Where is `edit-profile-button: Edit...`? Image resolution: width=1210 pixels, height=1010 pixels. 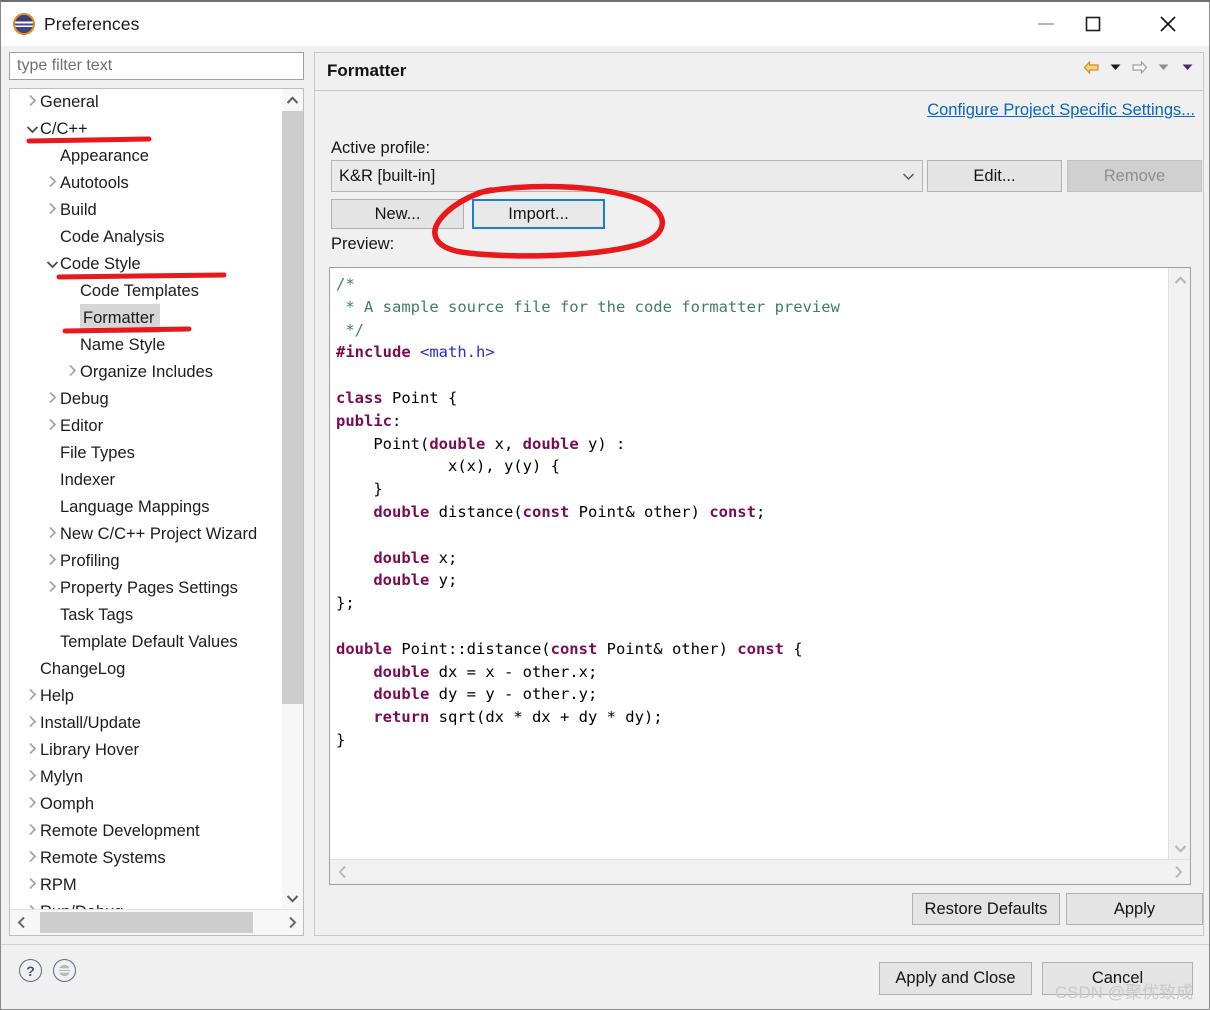
edit-profile-button: Edit... is located at coordinates (994, 176).